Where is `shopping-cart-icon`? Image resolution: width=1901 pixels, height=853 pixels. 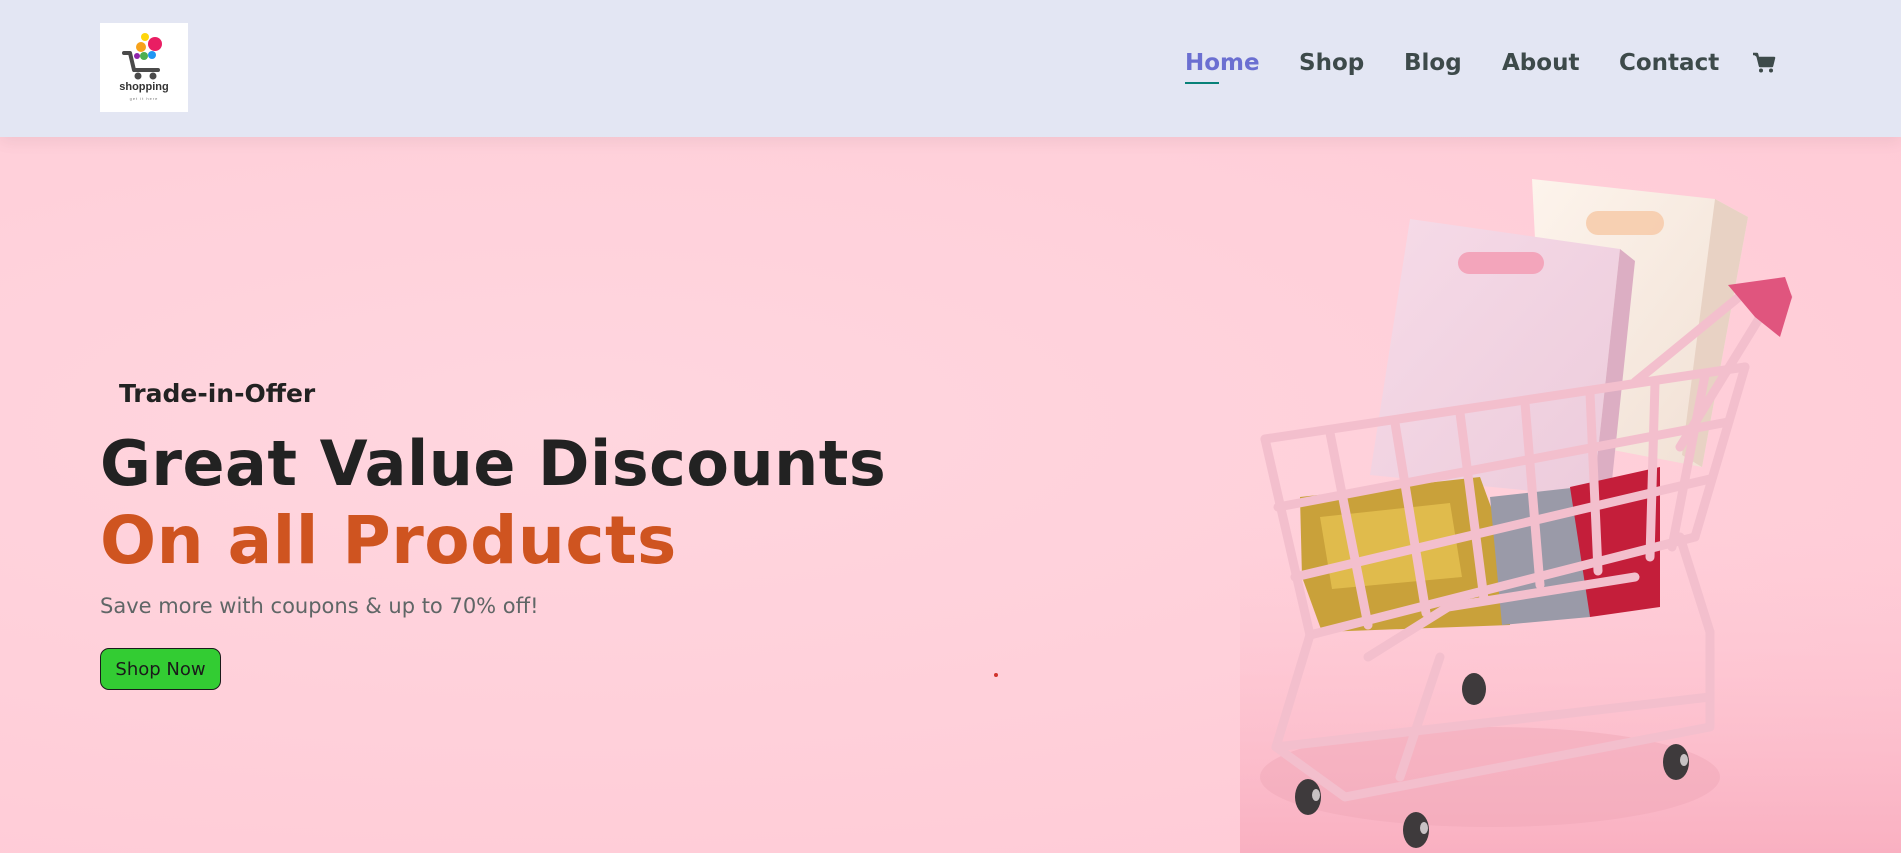 shopping-cart-icon is located at coordinates (1764, 63).